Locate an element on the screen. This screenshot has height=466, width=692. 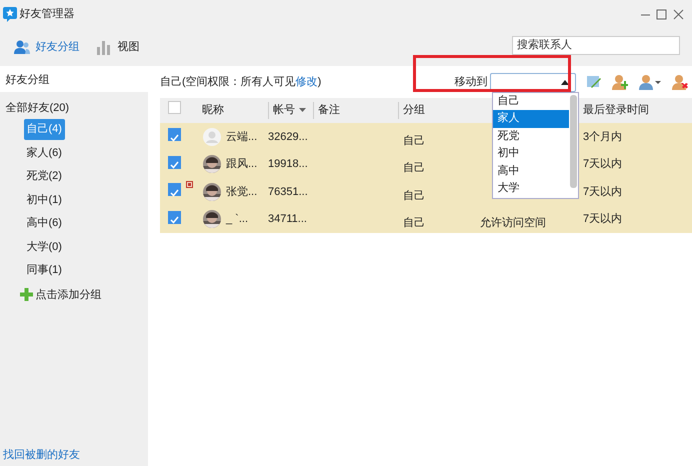
sort-caret-icon is located at coordinates (302, 110).